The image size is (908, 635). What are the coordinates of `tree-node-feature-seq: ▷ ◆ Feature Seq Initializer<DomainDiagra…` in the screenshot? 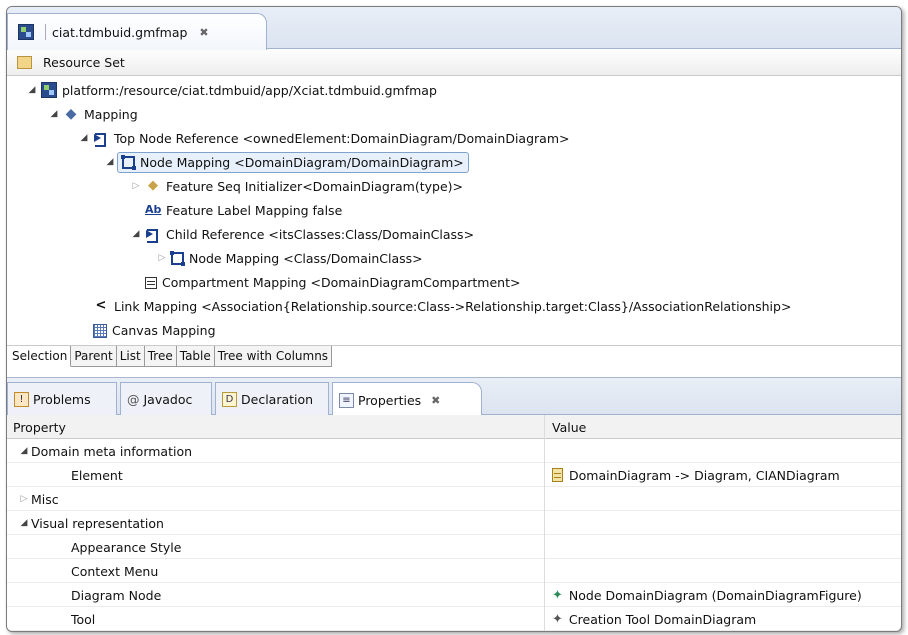 It's located at (296, 186).